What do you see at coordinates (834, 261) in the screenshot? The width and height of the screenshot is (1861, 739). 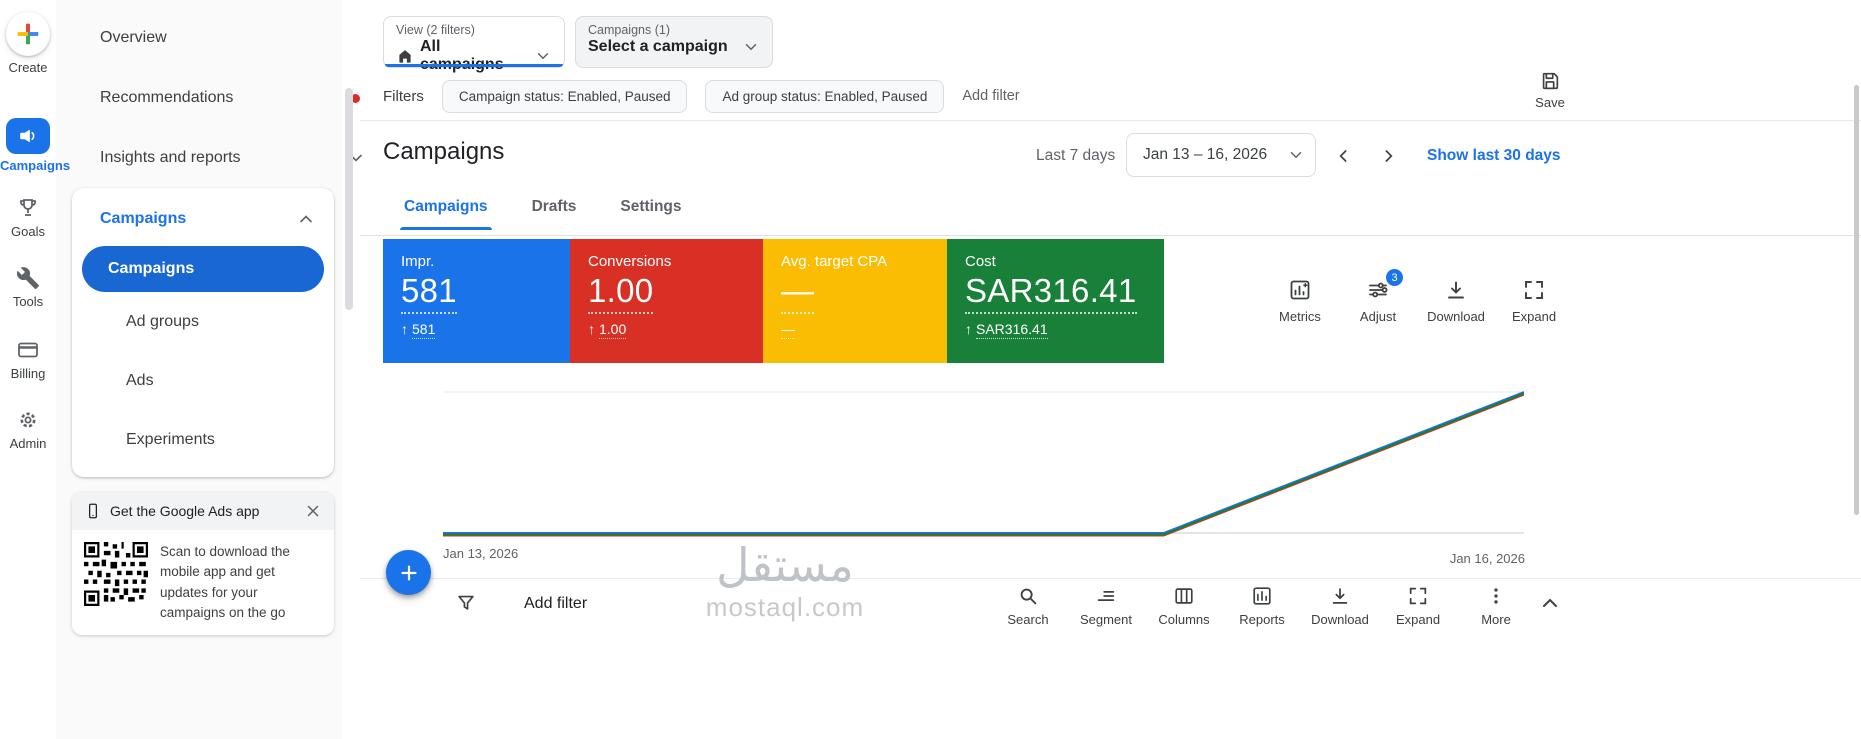 I see `scorecard-label: Avg. target CPA` at bounding box center [834, 261].